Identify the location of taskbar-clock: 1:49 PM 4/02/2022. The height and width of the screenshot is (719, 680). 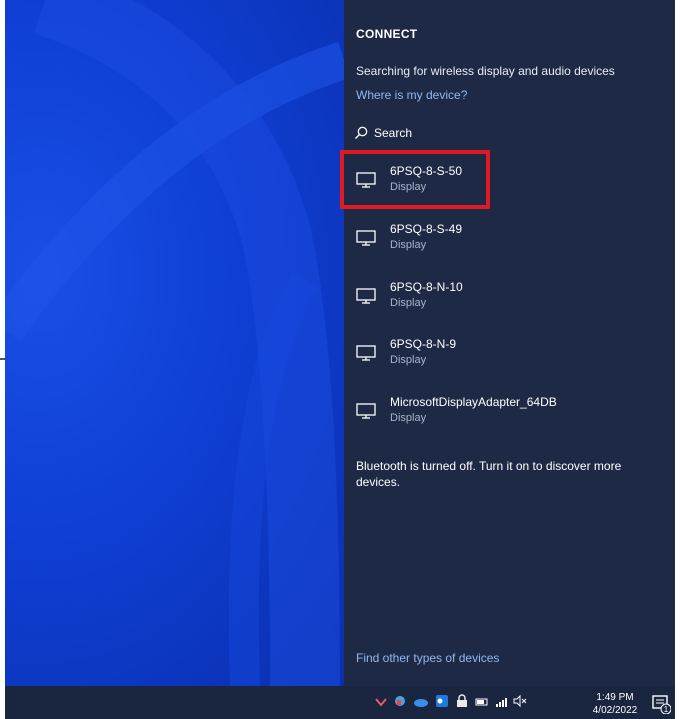
(615, 704).